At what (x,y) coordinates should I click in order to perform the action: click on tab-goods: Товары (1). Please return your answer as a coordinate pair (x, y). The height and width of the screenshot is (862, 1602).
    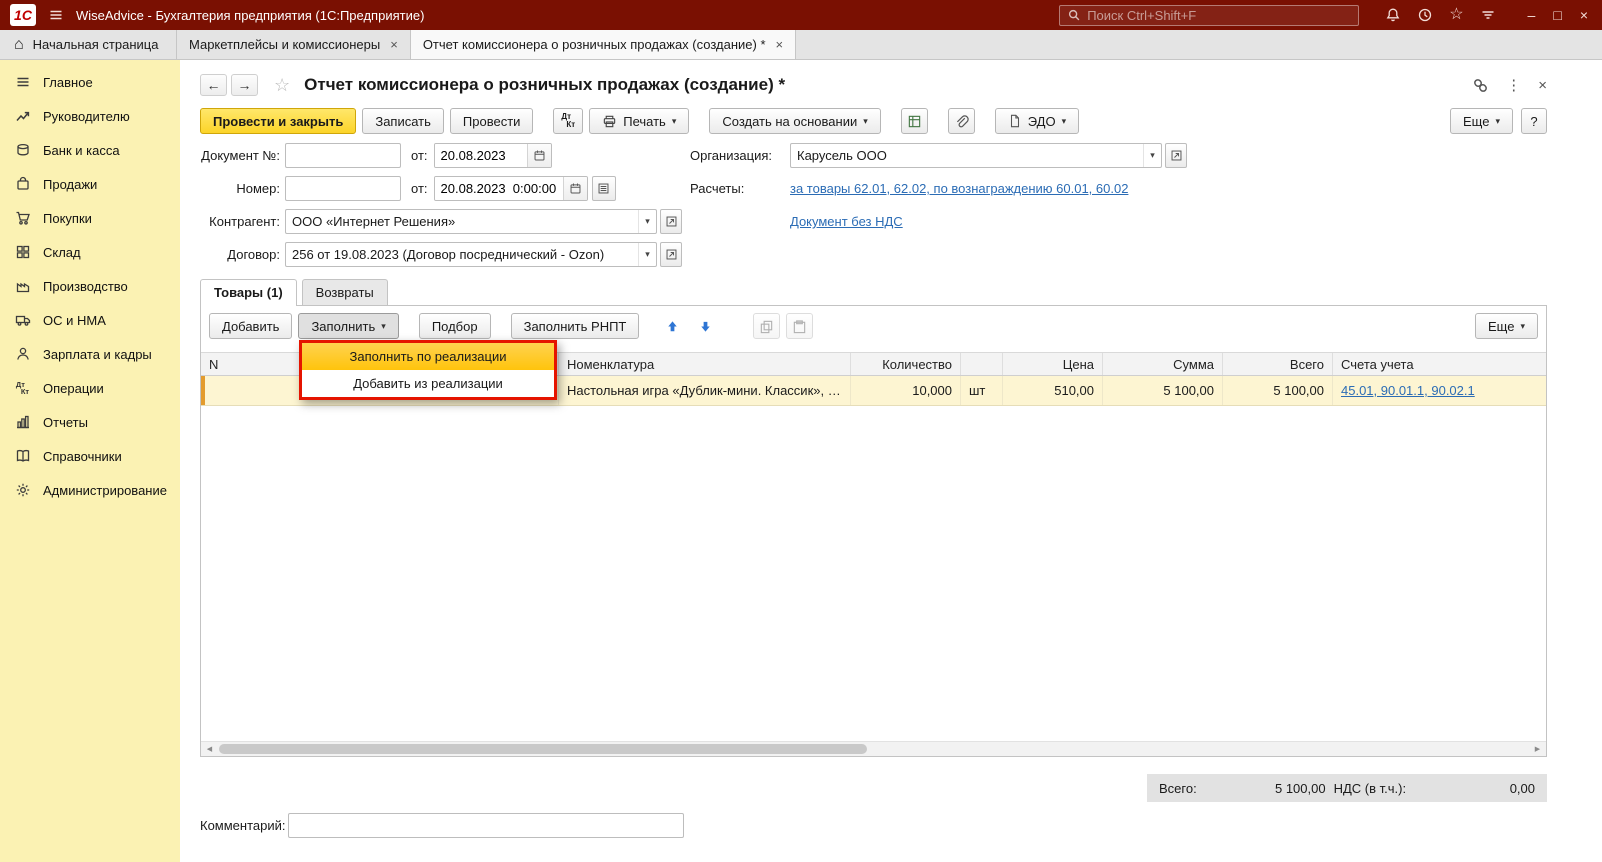
    Looking at the image, I should click on (248, 292).